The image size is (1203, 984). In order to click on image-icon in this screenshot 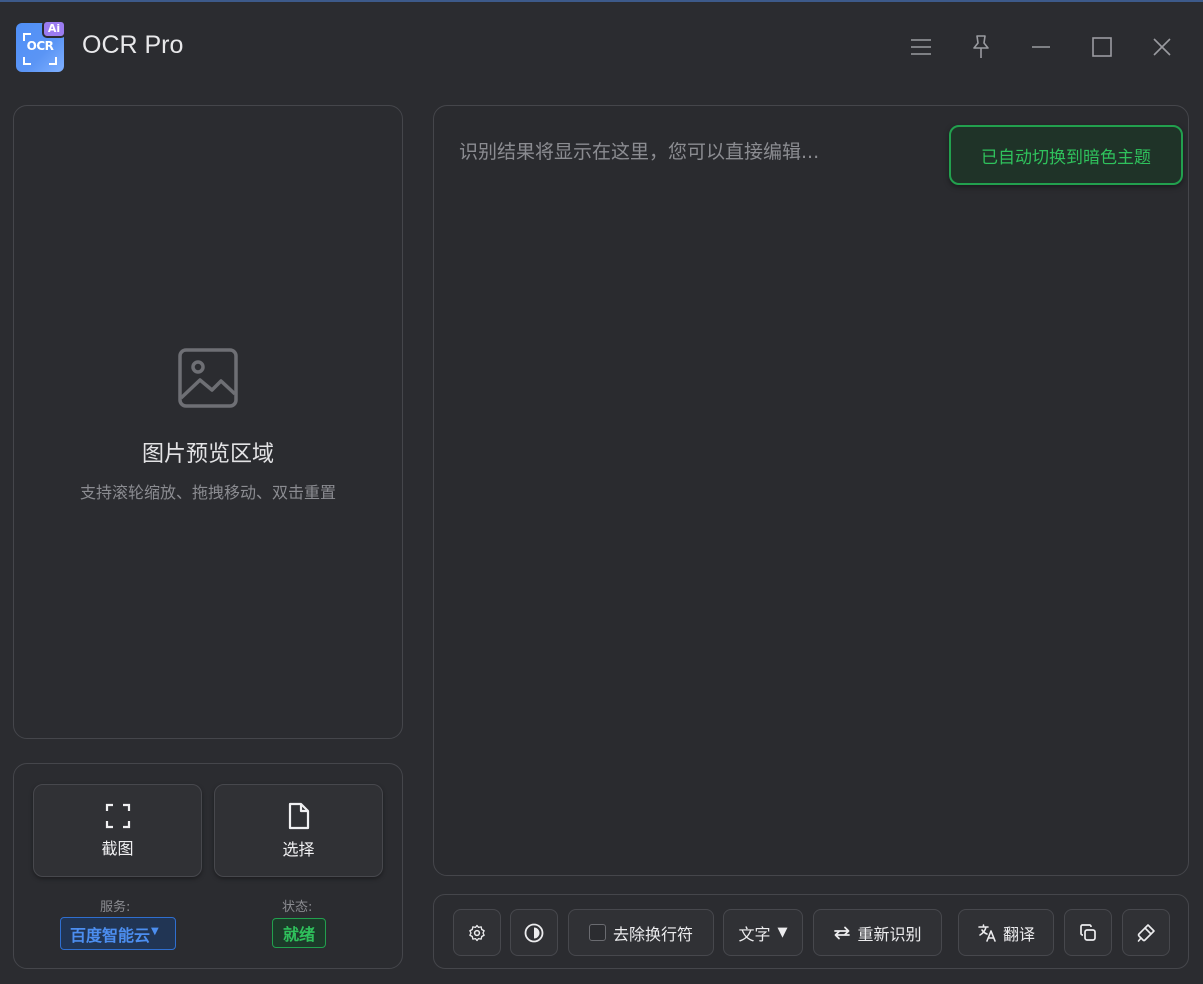, I will do `click(208, 378)`.